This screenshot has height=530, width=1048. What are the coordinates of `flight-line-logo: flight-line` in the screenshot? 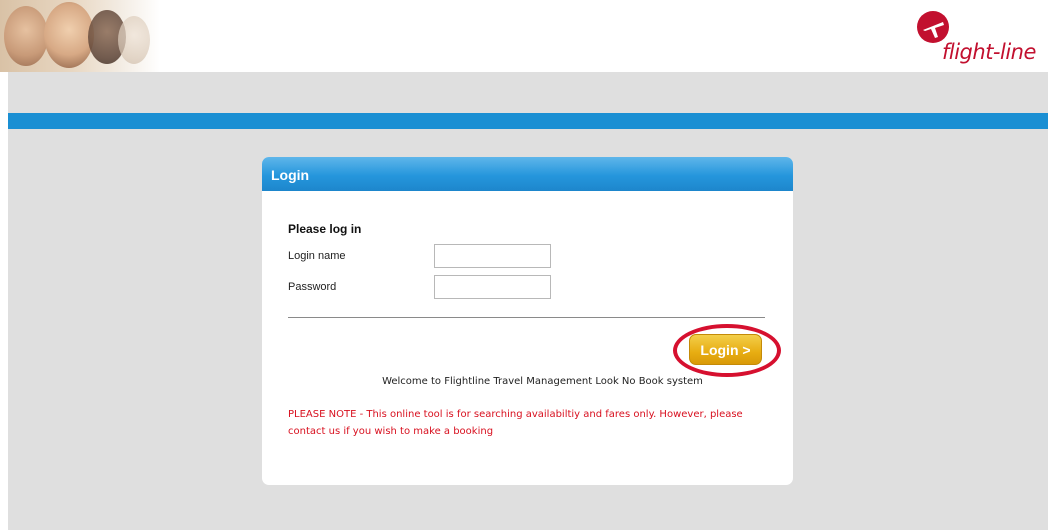 It's located at (977, 40).